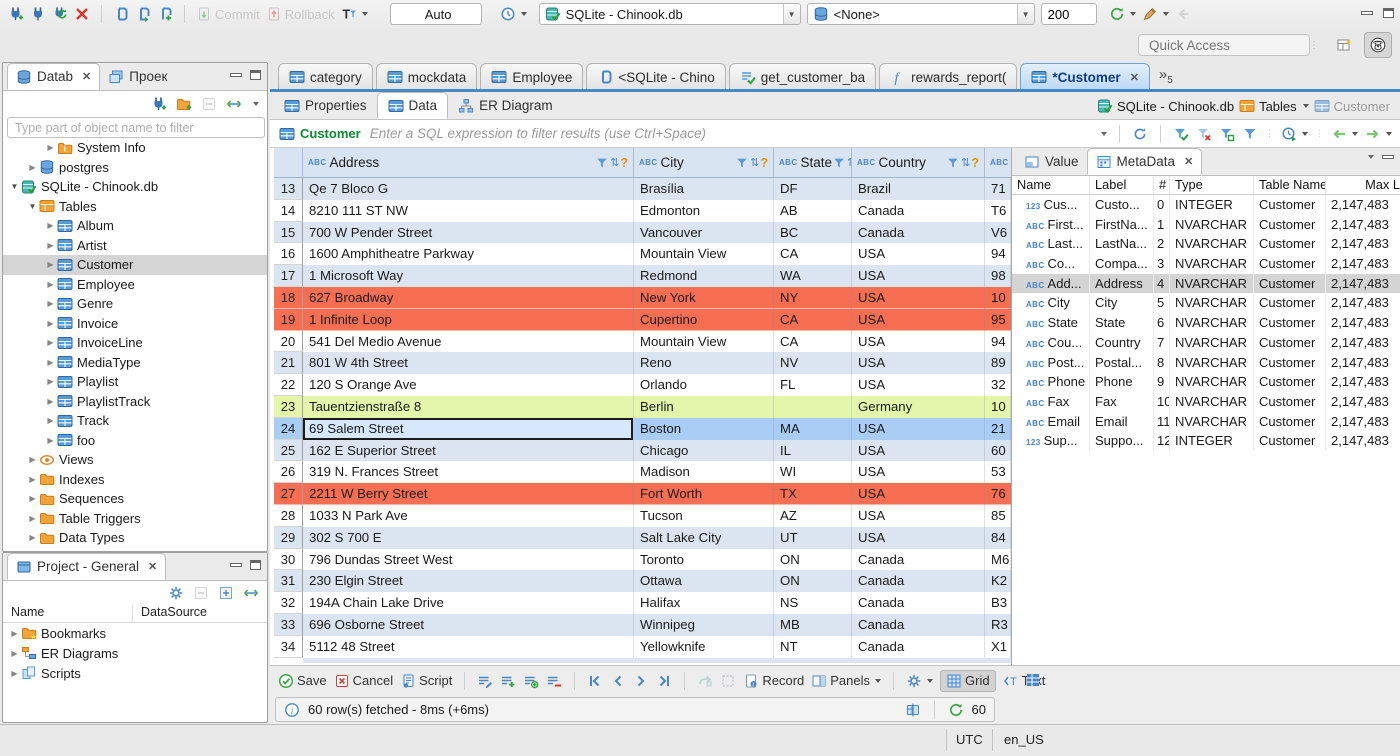 The height and width of the screenshot is (756, 1400). What do you see at coordinates (288, 428) in the screenshot?
I see `row-number: 24` at bounding box center [288, 428].